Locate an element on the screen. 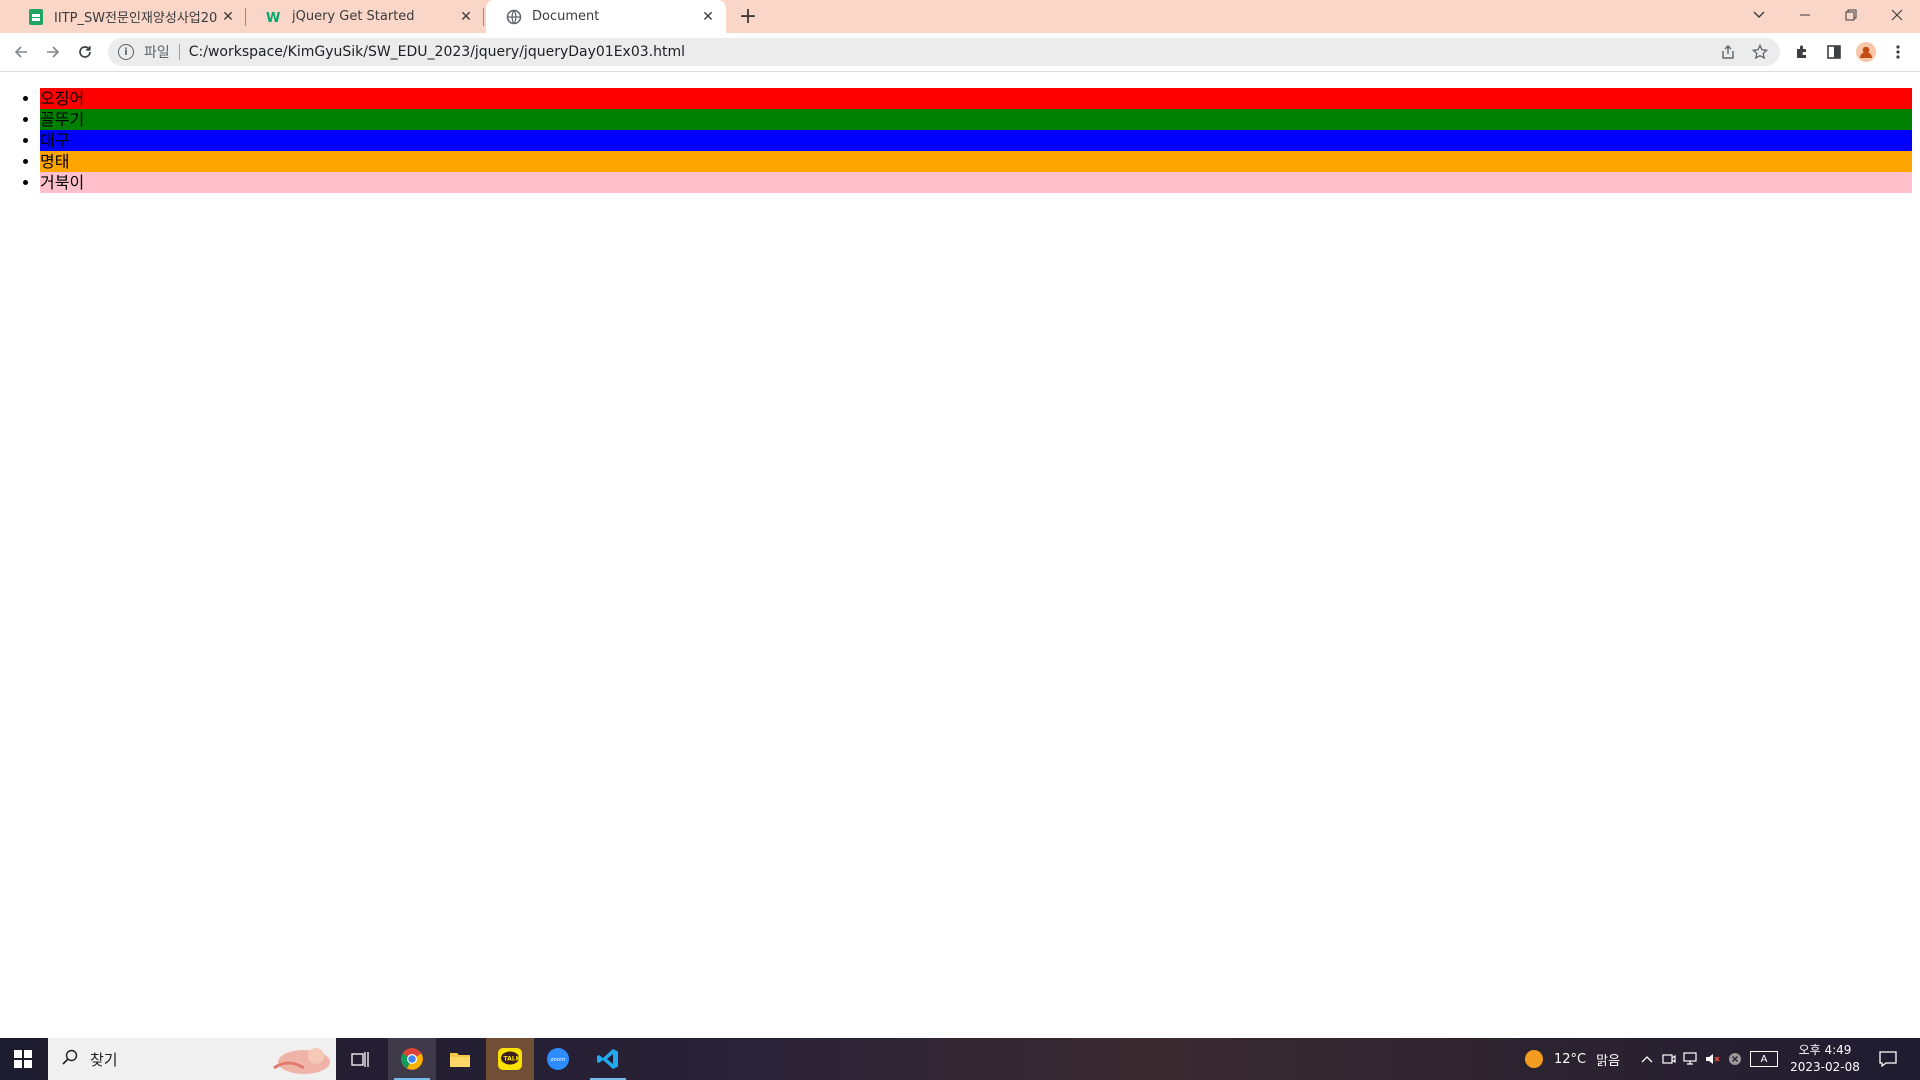 Image resolution: width=1920 pixels, height=1080 pixels. weather-temp: 12°C is located at coordinates (1570, 1059).